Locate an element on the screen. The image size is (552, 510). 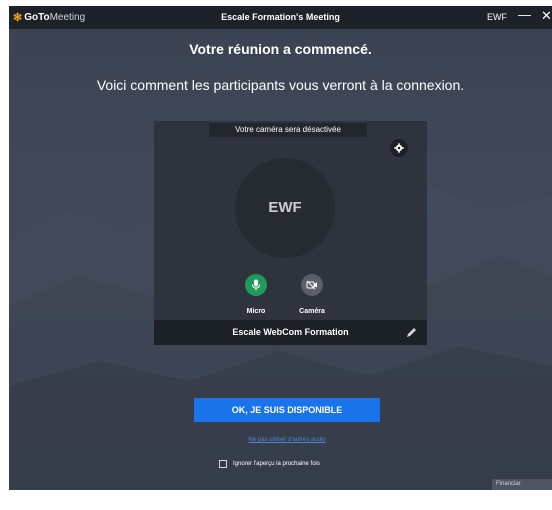
close-button: ✕ is located at coordinates (546, 16).